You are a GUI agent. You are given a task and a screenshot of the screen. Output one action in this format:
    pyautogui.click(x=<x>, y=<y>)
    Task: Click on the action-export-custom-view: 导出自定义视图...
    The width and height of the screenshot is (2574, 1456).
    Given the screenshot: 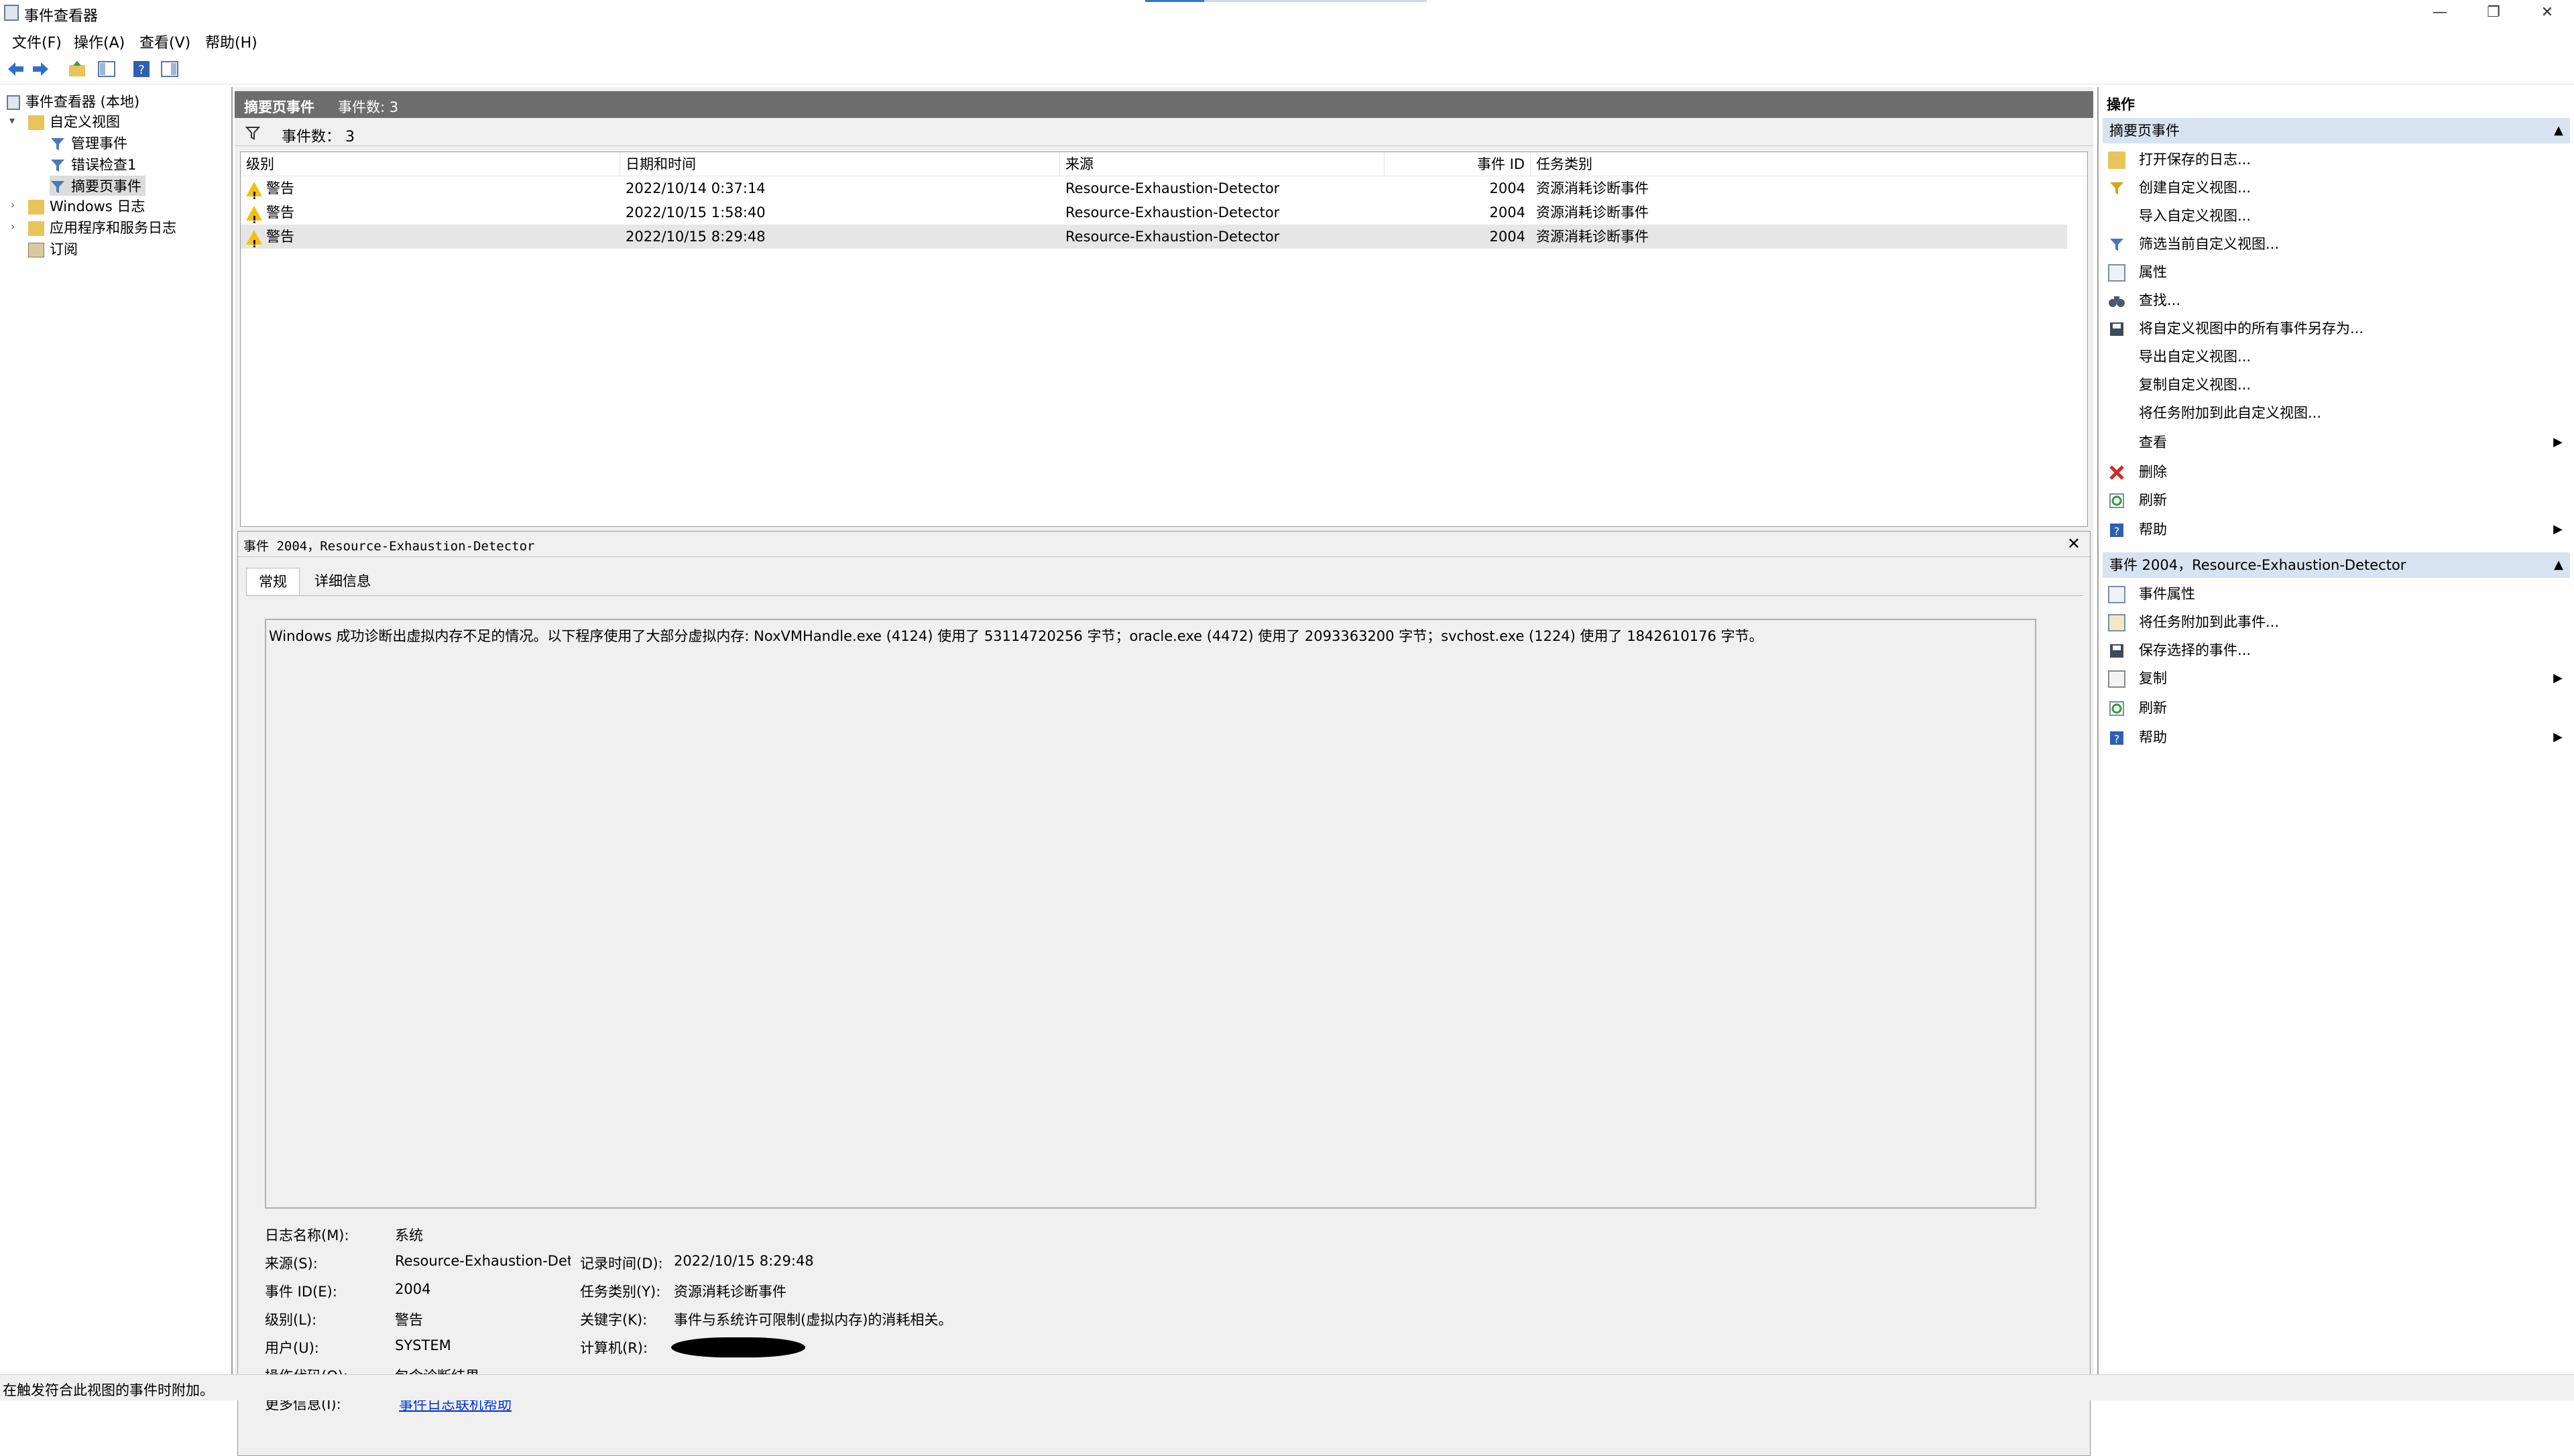 What is the action you would take?
    pyautogui.click(x=2339, y=356)
    